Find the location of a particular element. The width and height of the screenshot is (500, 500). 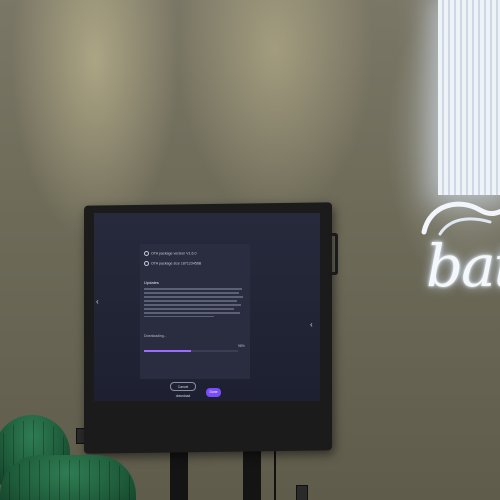

package-version-text: OTA package version V1.6.0 is located at coordinates (174, 253).